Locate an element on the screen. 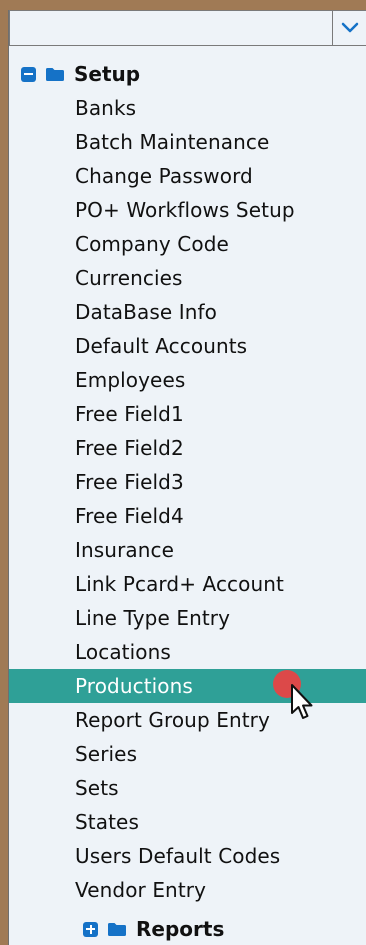 This screenshot has width=366, height=945. tree-item: Vendor Entry is located at coordinates (187, 890).